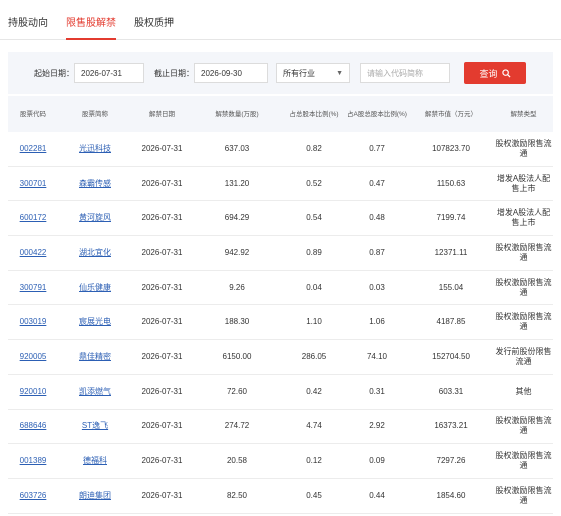  Describe the element at coordinates (237, 287) in the screenshot. I see `cell-unlock-quantity: 9.26` at that location.